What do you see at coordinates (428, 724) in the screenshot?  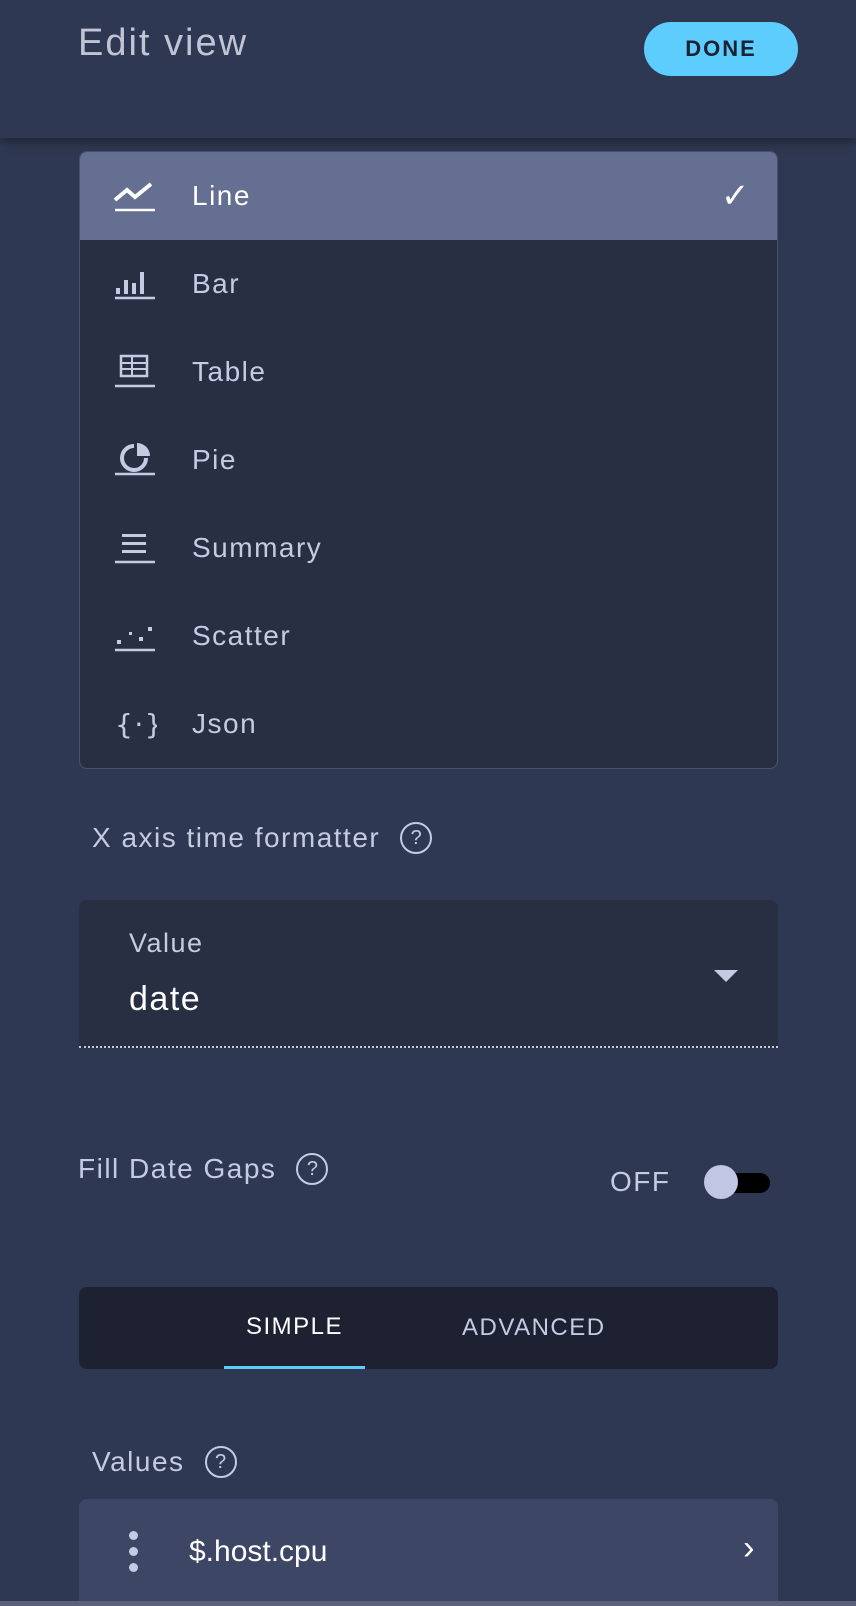 I see `view-type-json: {·} Json` at bounding box center [428, 724].